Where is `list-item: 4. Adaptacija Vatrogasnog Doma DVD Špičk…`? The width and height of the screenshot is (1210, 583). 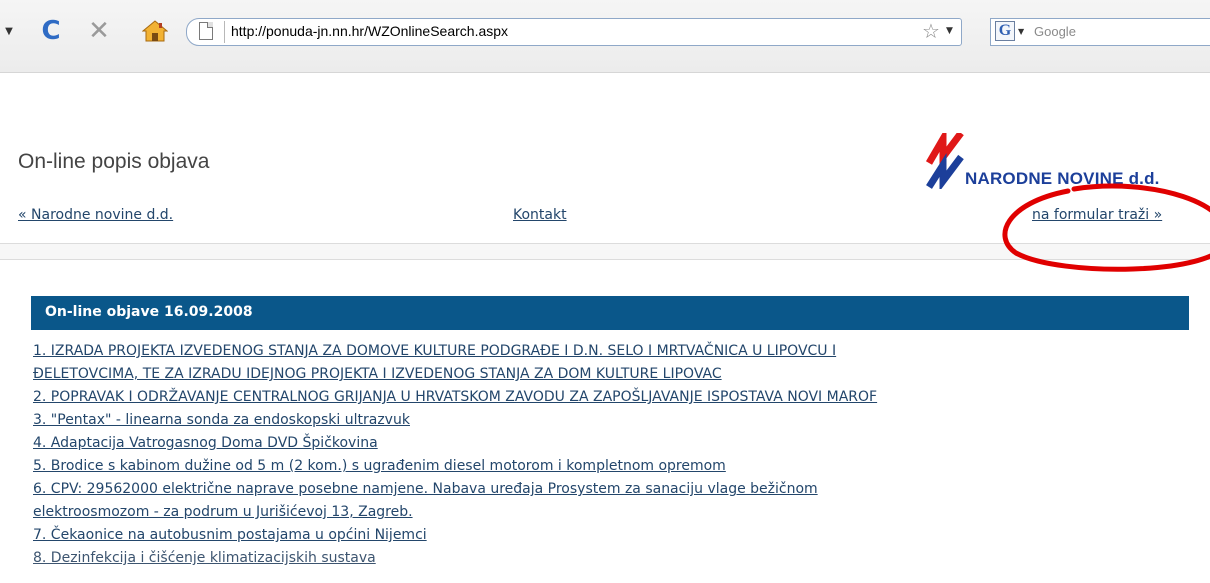 list-item: 4. Adaptacija Vatrogasnog Doma DVD Špičk… is located at coordinates (608, 443).